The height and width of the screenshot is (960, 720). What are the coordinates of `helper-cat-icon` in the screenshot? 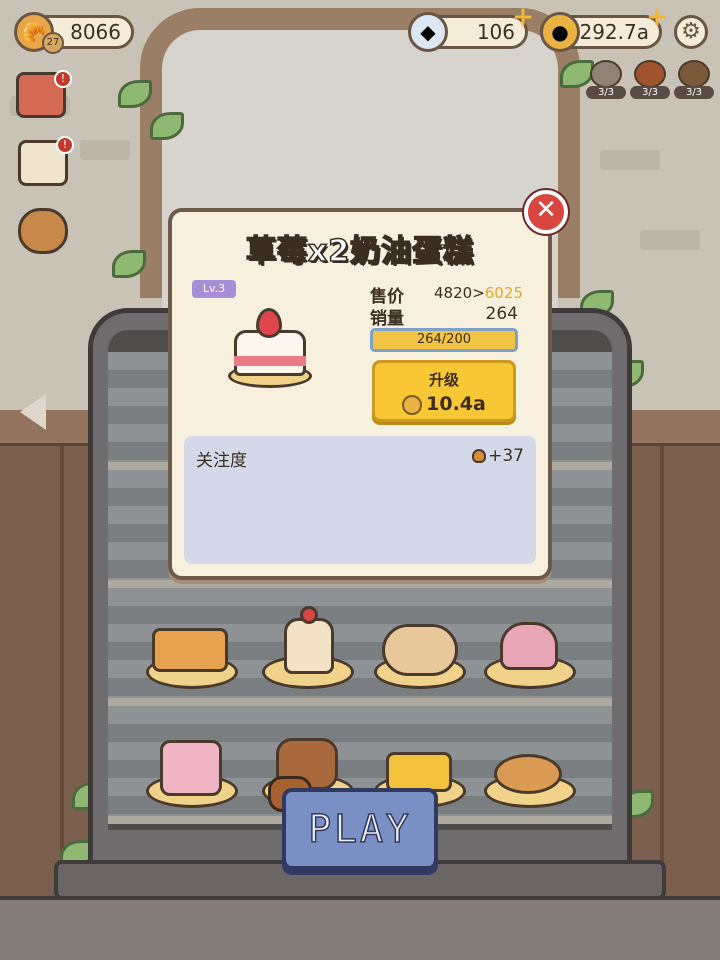 It's located at (606, 74).